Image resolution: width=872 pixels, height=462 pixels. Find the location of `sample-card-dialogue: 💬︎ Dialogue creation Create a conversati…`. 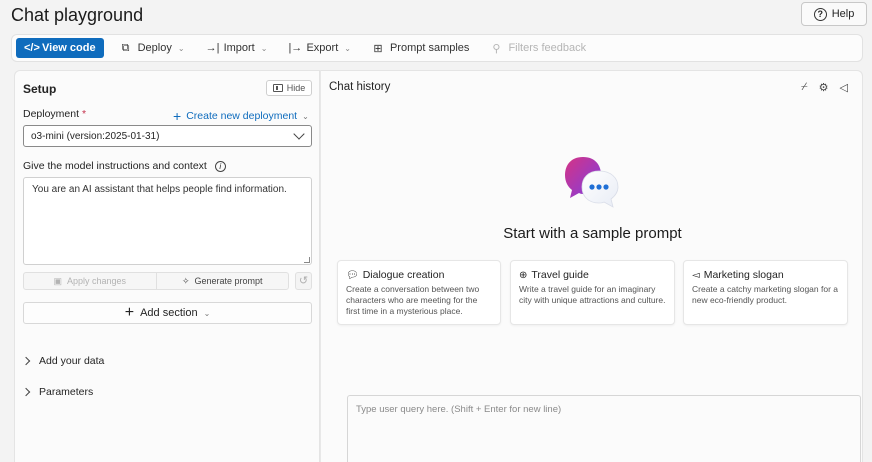

sample-card-dialogue: 💬︎ Dialogue creation Create a conversati… is located at coordinates (419, 292).